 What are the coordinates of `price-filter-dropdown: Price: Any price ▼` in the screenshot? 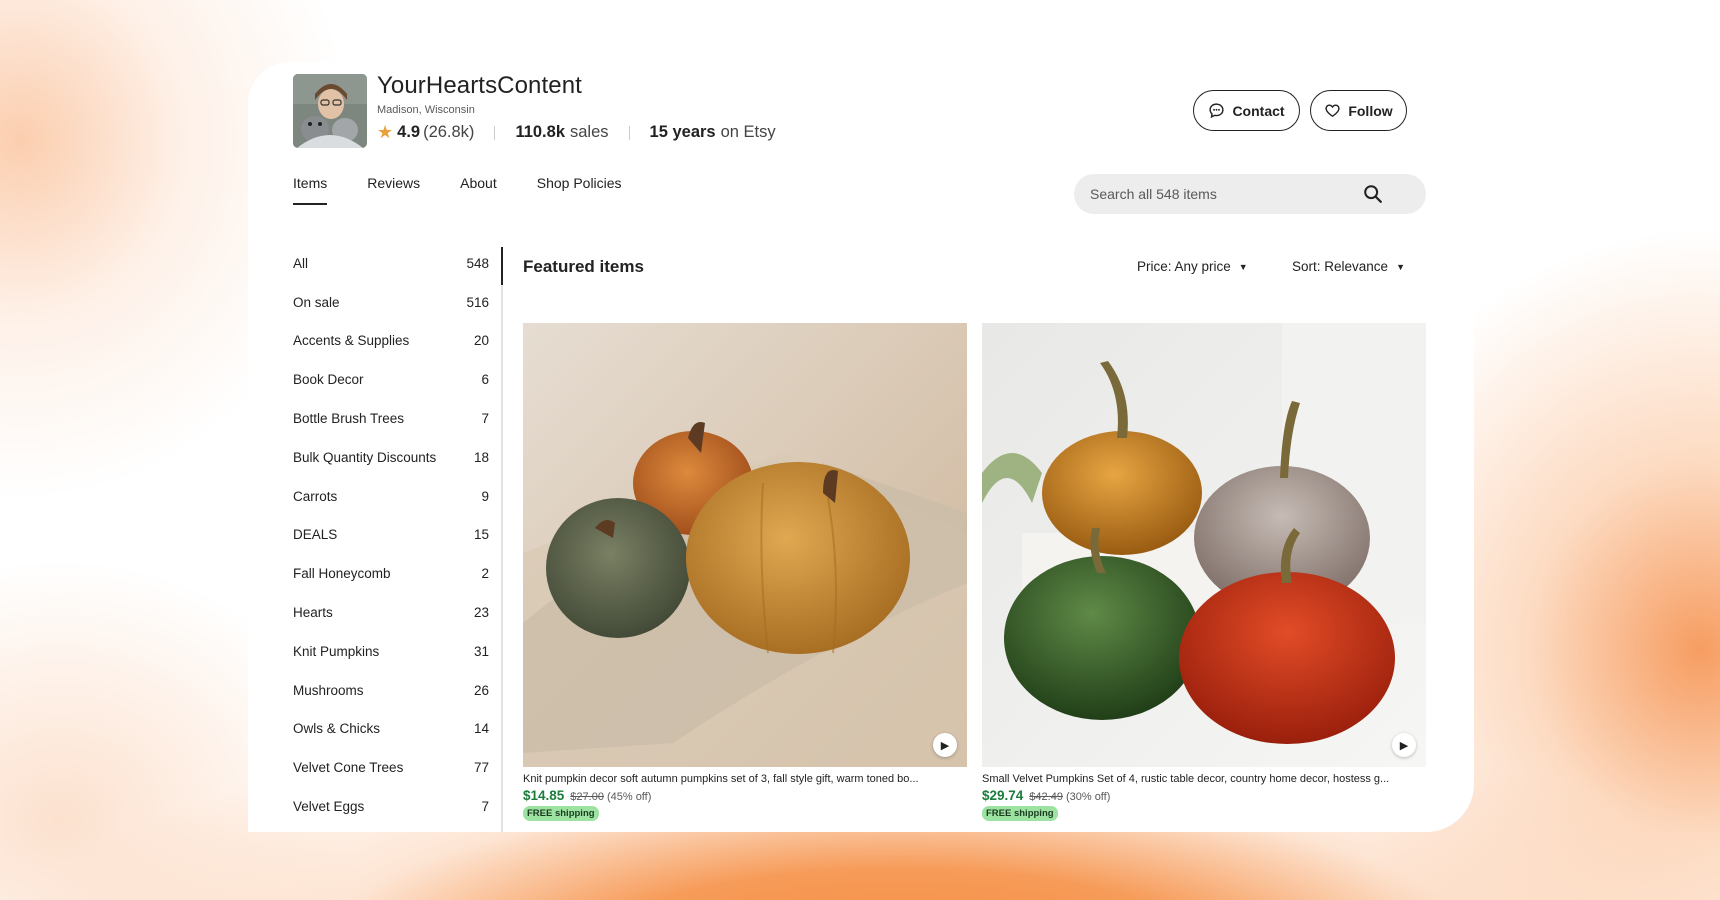 It's located at (1192, 266).